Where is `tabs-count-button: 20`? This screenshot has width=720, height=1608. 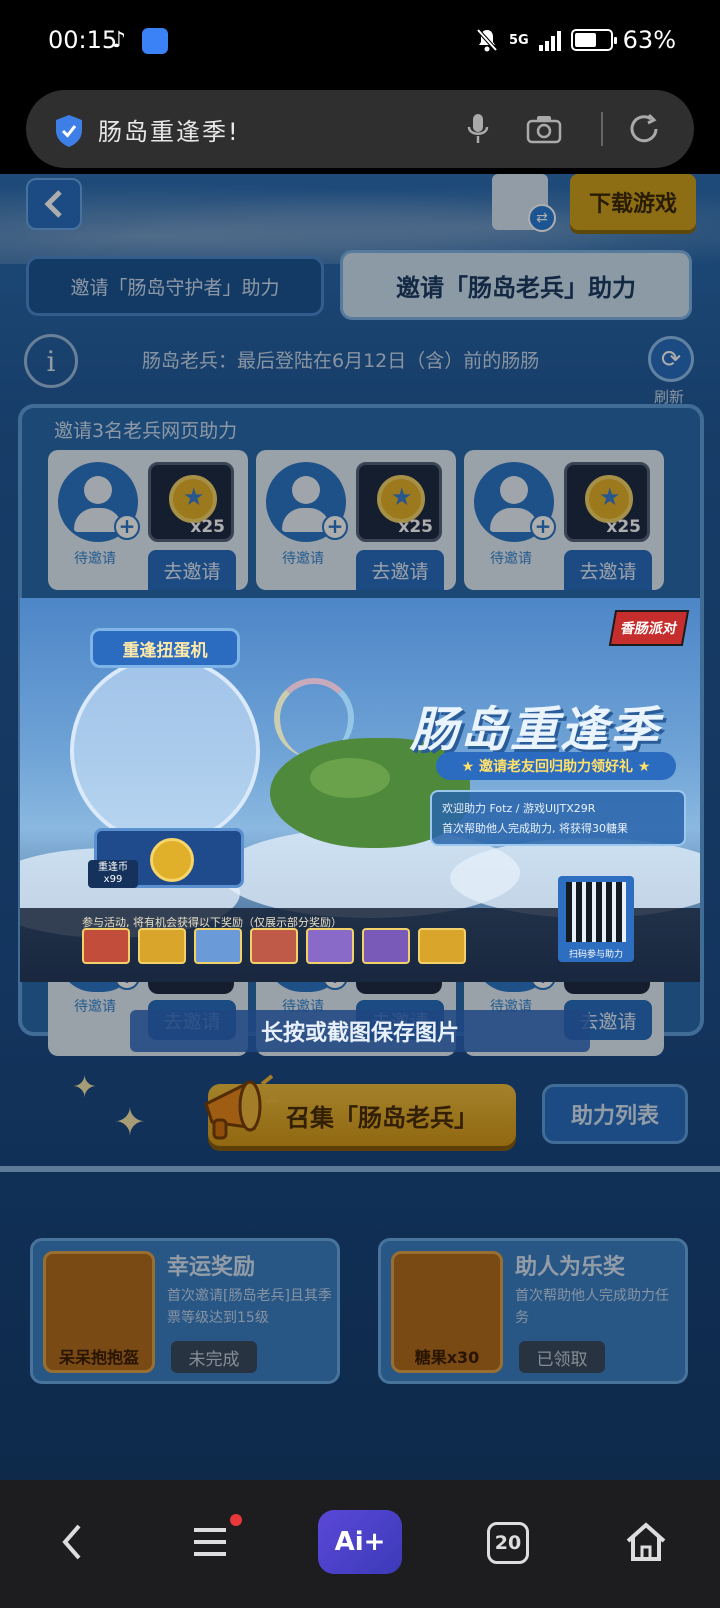
tabs-count-button: 20 is located at coordinates (508, 1543).